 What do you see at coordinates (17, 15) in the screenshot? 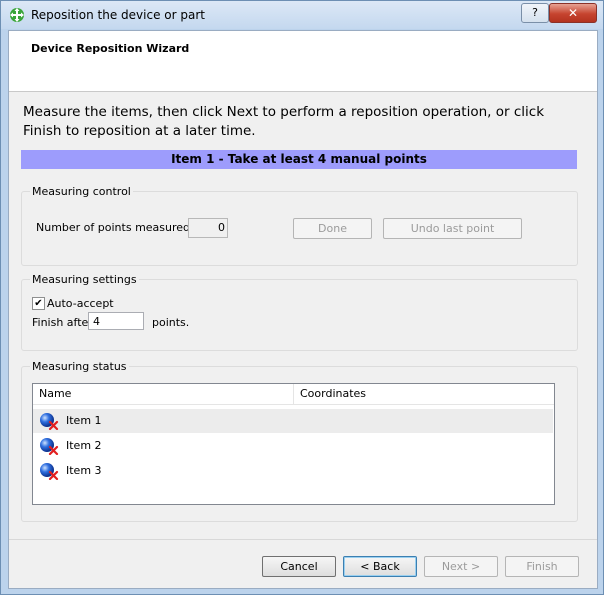
I see `move-arrows-icon` at bounding box center [17, 15].